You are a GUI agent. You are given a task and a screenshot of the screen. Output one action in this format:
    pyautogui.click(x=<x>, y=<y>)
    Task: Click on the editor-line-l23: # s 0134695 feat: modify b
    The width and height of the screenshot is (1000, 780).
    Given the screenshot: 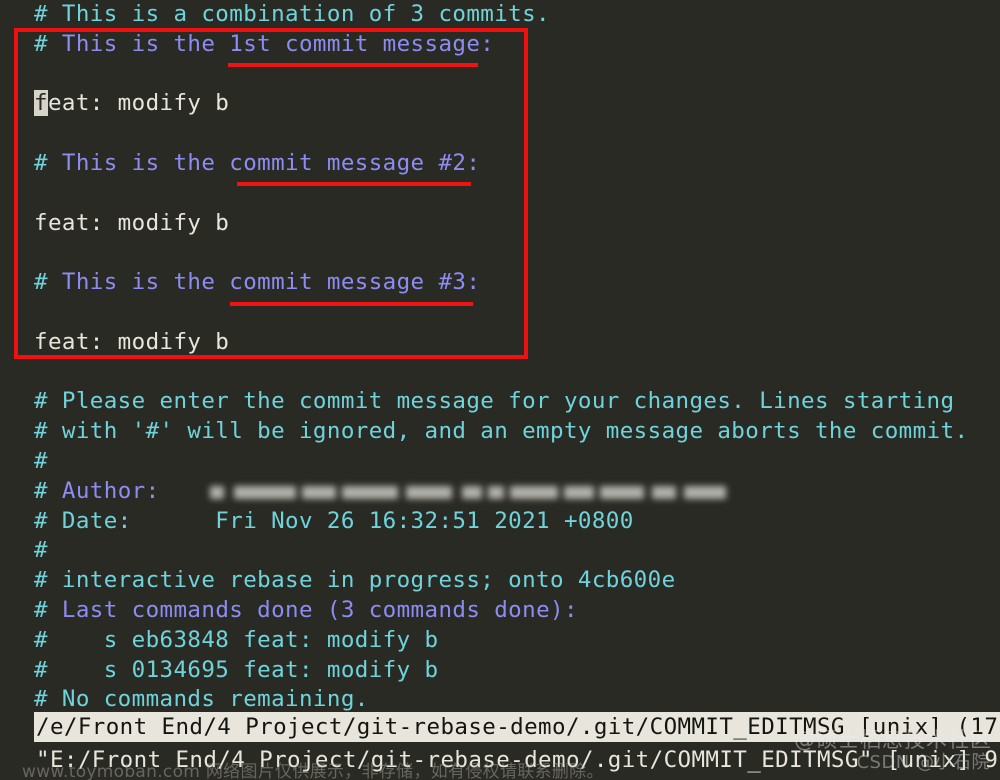 What is the action you would take?
    pyautogui.click(x=500, y=671)
    